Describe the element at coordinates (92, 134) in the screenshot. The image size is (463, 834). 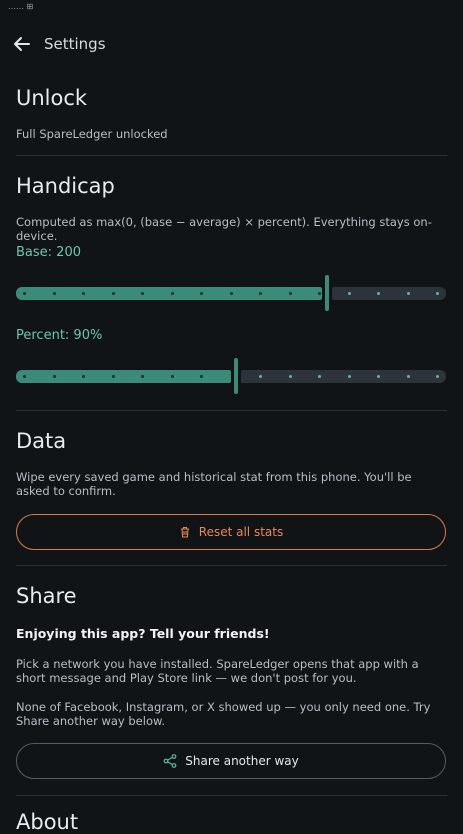
I see `unlock-status: Full SpareLedger unlocked` at that location.